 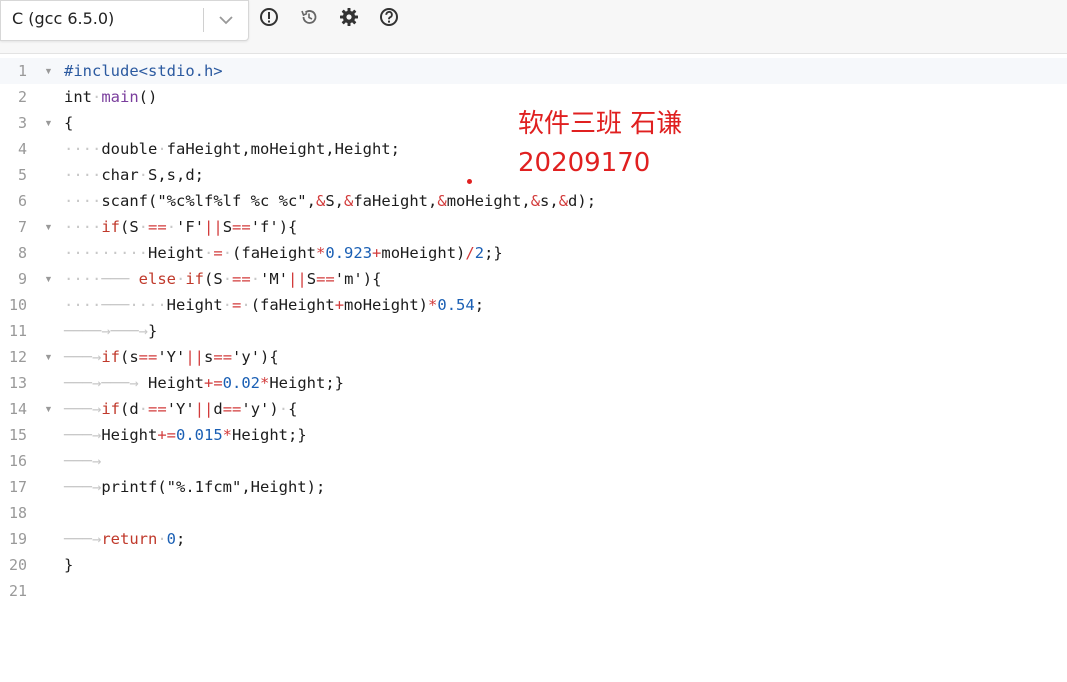 I want to click on code-line: 12 ▼ ───→if(s=='Y'||s=='y'){, so click(x=533, y=357).